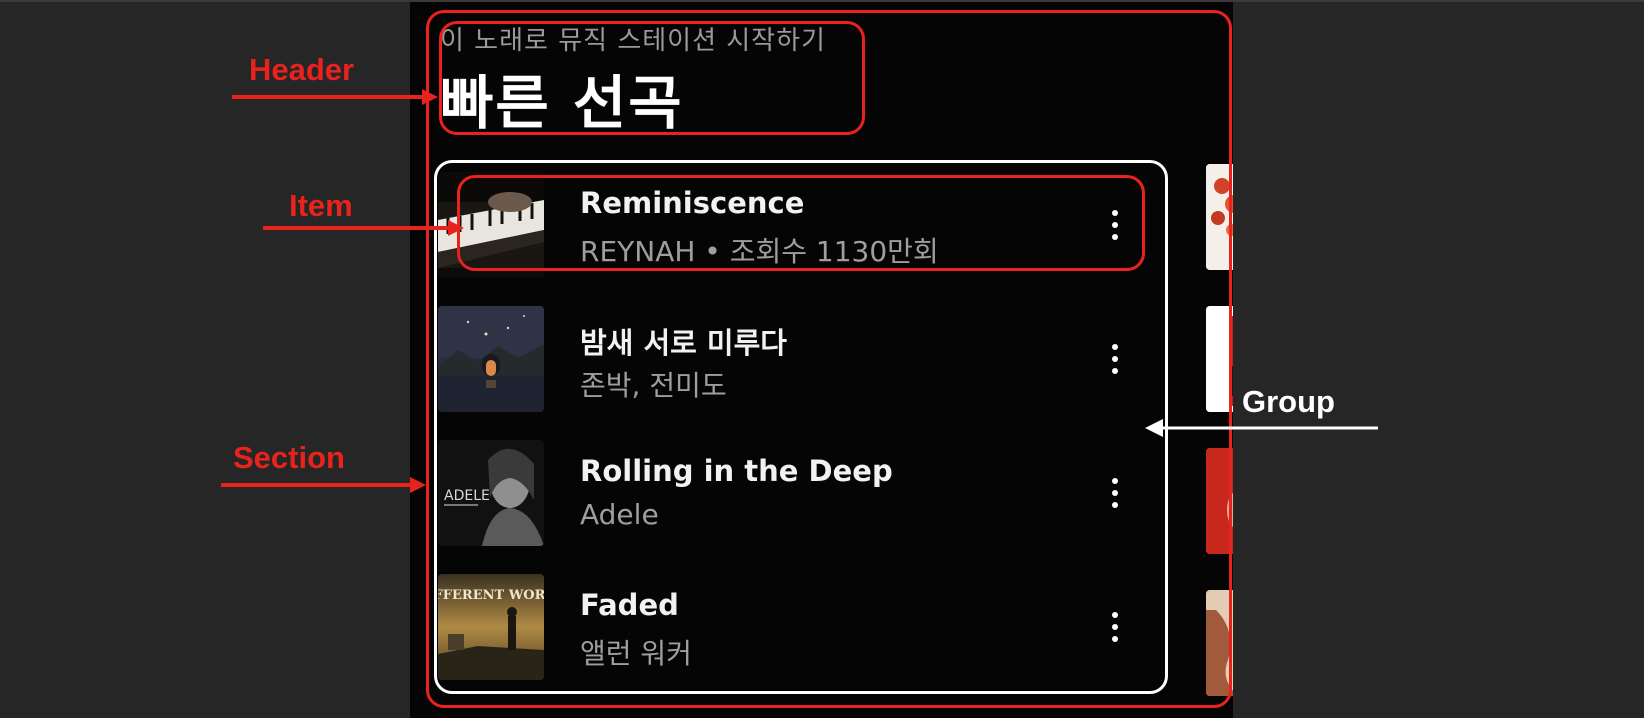 This screenshot has height=718, width=1644. I want to click on header-arrow-icon, so click(335, 97).